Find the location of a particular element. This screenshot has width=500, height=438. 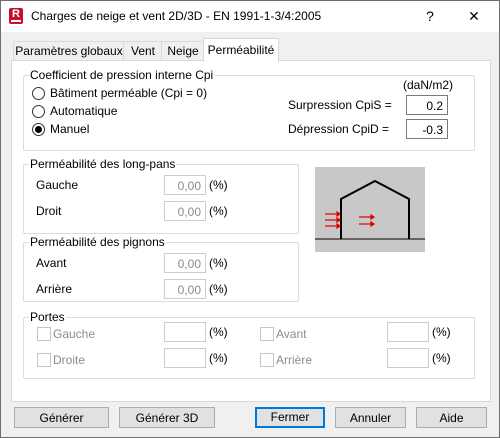

portes-droite-label: Droite is located at coordinates (69, 360).